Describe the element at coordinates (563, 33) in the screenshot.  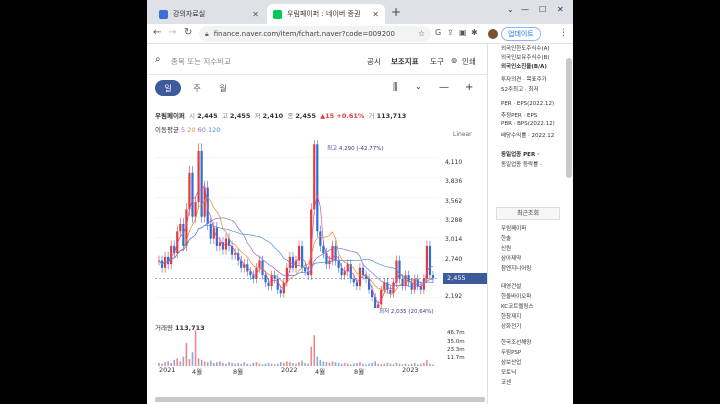
I see `menu-icon: ⋮` at that location.